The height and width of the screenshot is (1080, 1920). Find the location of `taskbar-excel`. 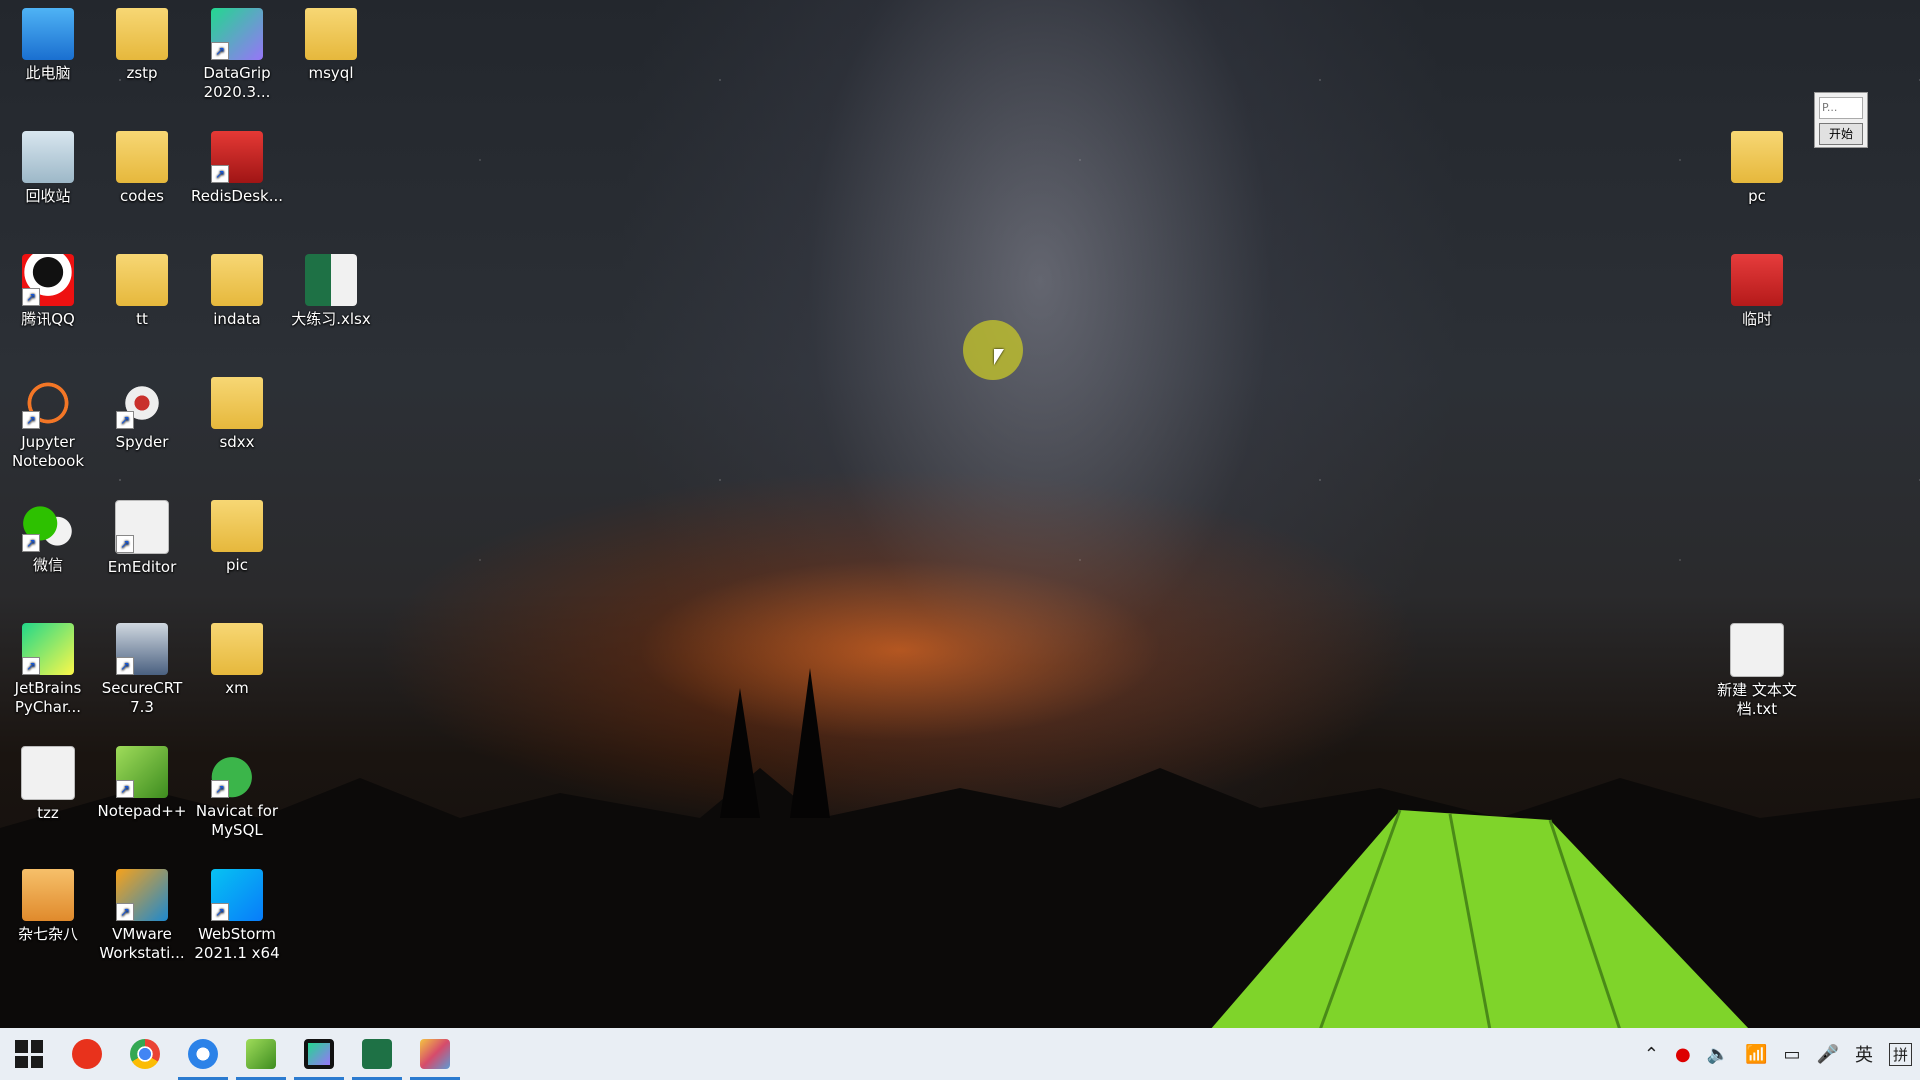

taskbar-excel is located at coordinates (377, 1054).